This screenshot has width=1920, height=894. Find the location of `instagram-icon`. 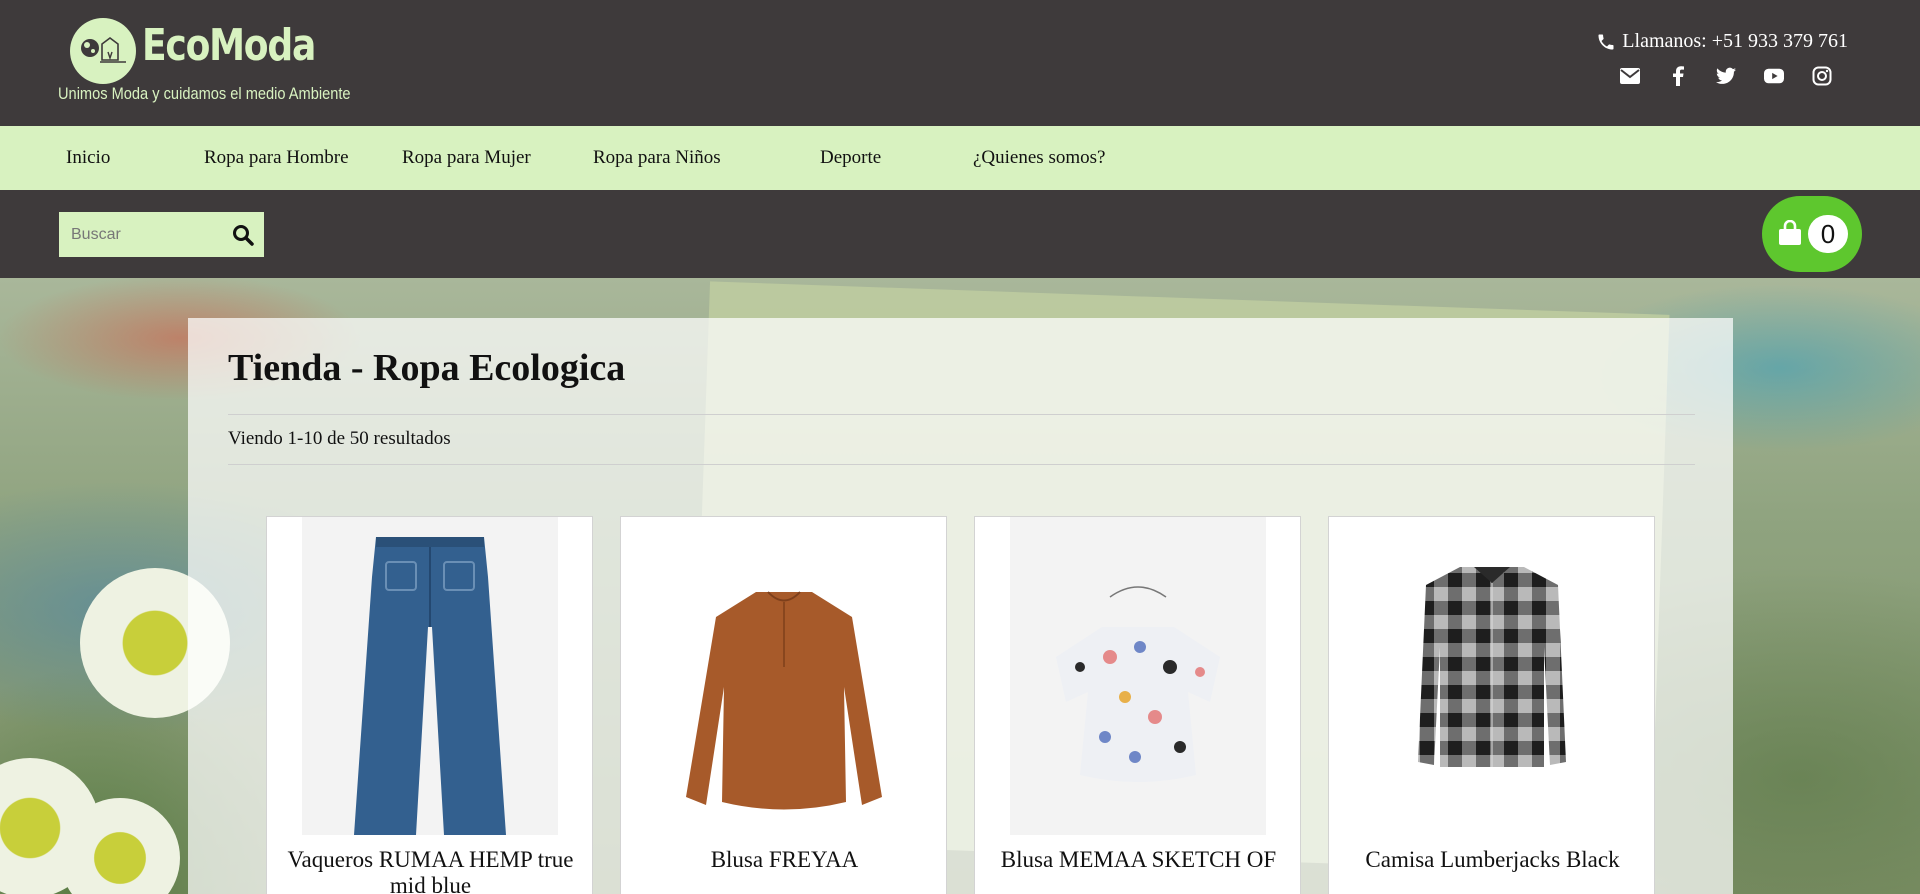

instagram-icon is located at coordinates (1822, 76).